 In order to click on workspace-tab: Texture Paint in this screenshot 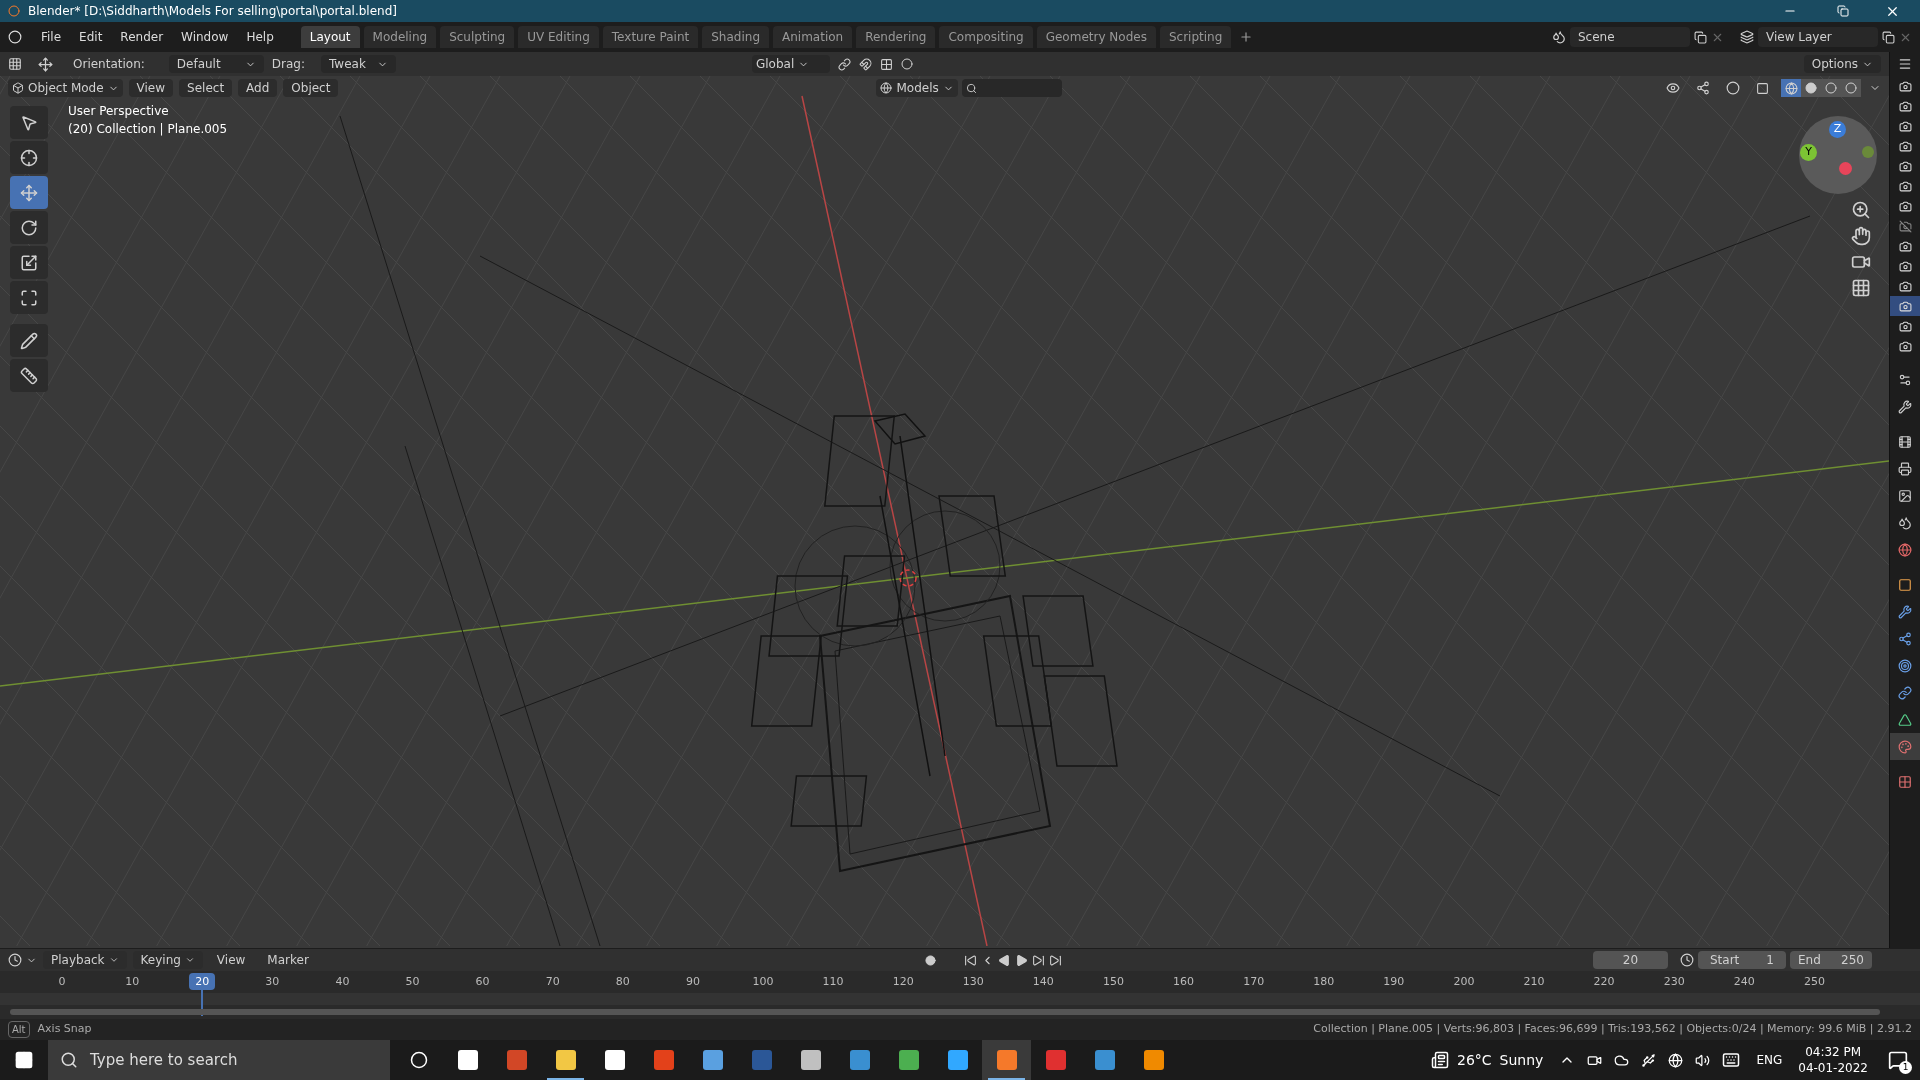, I will do `click(650, 37)`.